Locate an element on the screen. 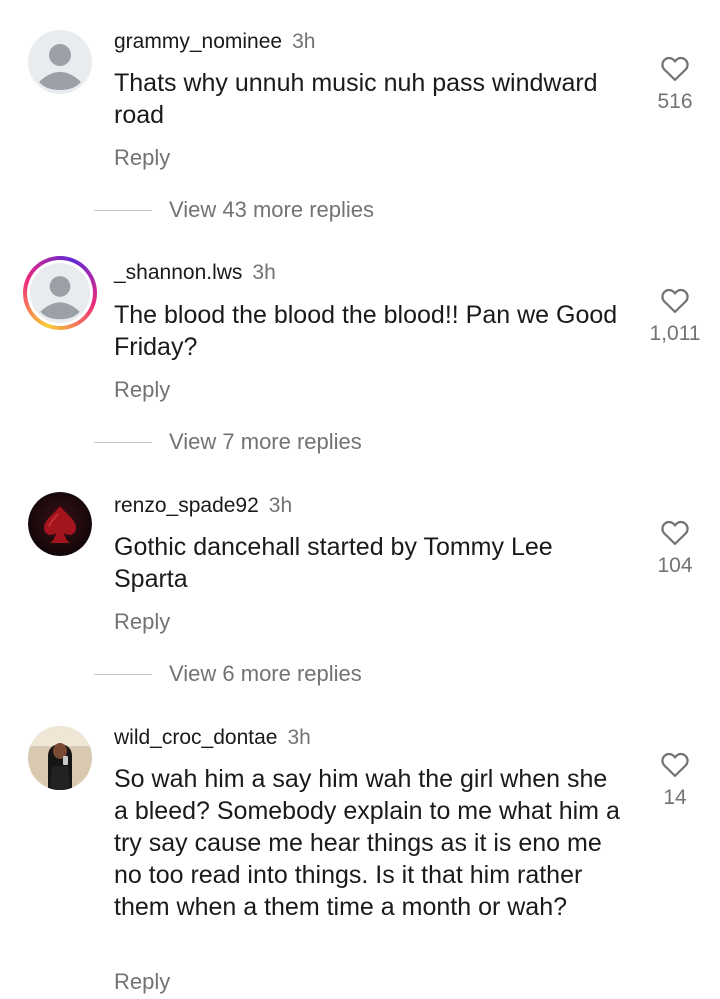  like-count: 516 is located at coordinates (675, 101).